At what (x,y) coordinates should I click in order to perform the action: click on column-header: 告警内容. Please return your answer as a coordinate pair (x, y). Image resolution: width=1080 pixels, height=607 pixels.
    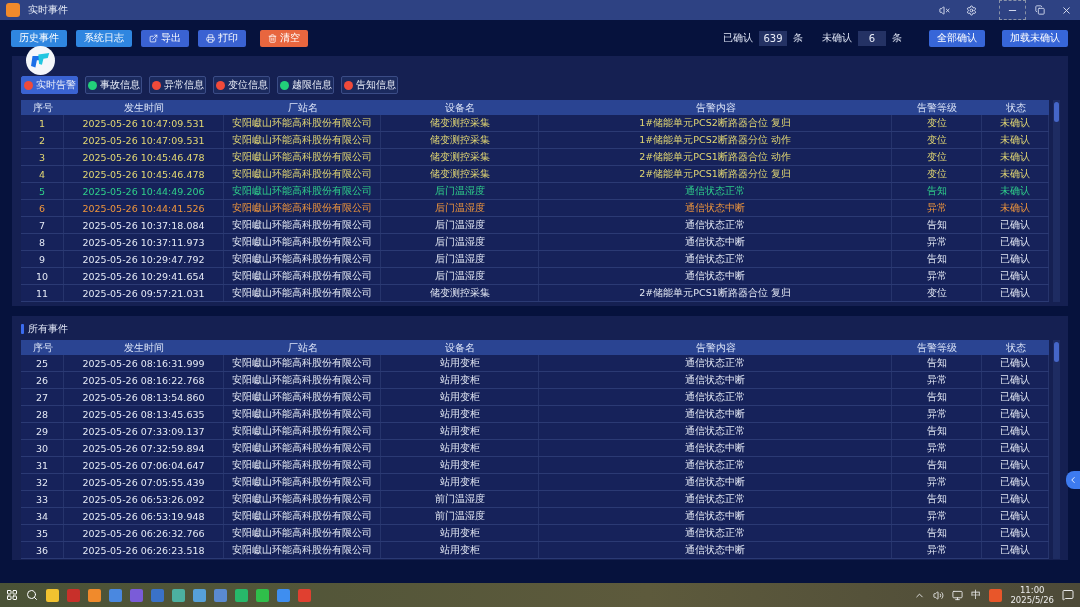
    Looking at the image, I should click on (715, 107).